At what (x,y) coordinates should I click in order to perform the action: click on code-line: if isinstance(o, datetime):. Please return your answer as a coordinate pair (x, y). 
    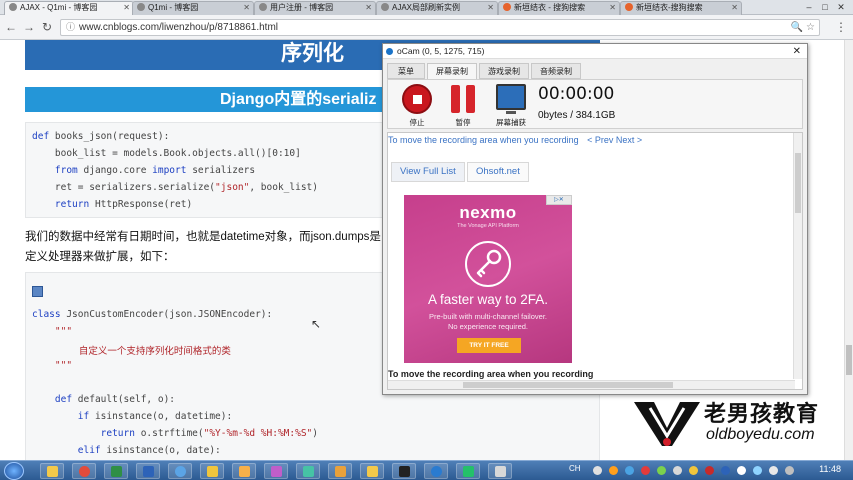
    Looking at the image, I should click on (155, 416).